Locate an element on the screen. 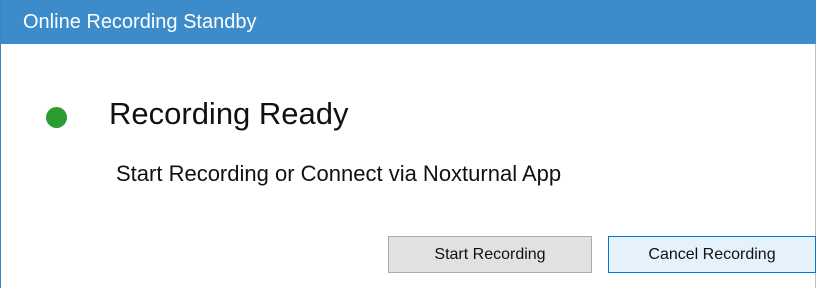 The height and width of the screenshot is (288, 816). status-indicator-icon is located at coordinates (56, 117).